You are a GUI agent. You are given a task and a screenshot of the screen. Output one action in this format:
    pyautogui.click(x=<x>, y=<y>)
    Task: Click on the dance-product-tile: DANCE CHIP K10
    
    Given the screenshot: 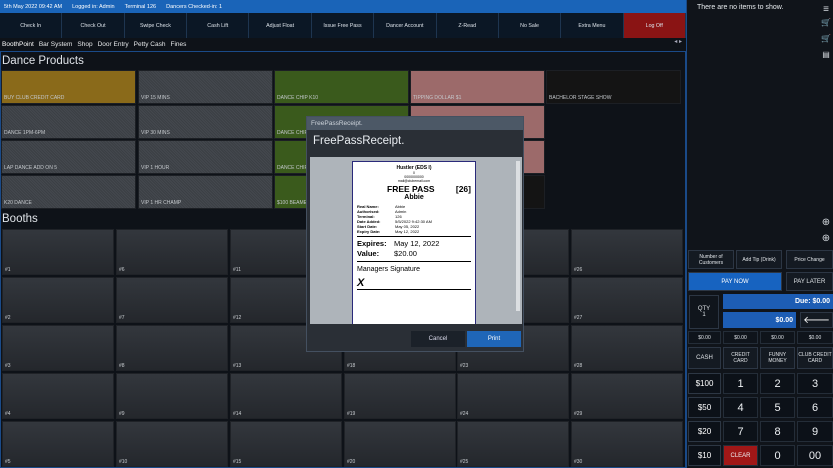 What is the action you would take?
    pyautogui.click(x=341, y=87)
    